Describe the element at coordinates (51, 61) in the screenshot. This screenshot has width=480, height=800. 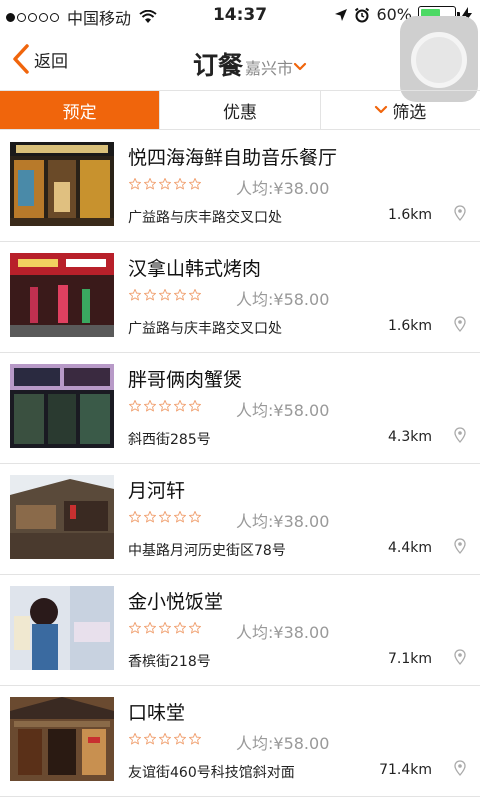
I see `back-label: 返回` at that location.